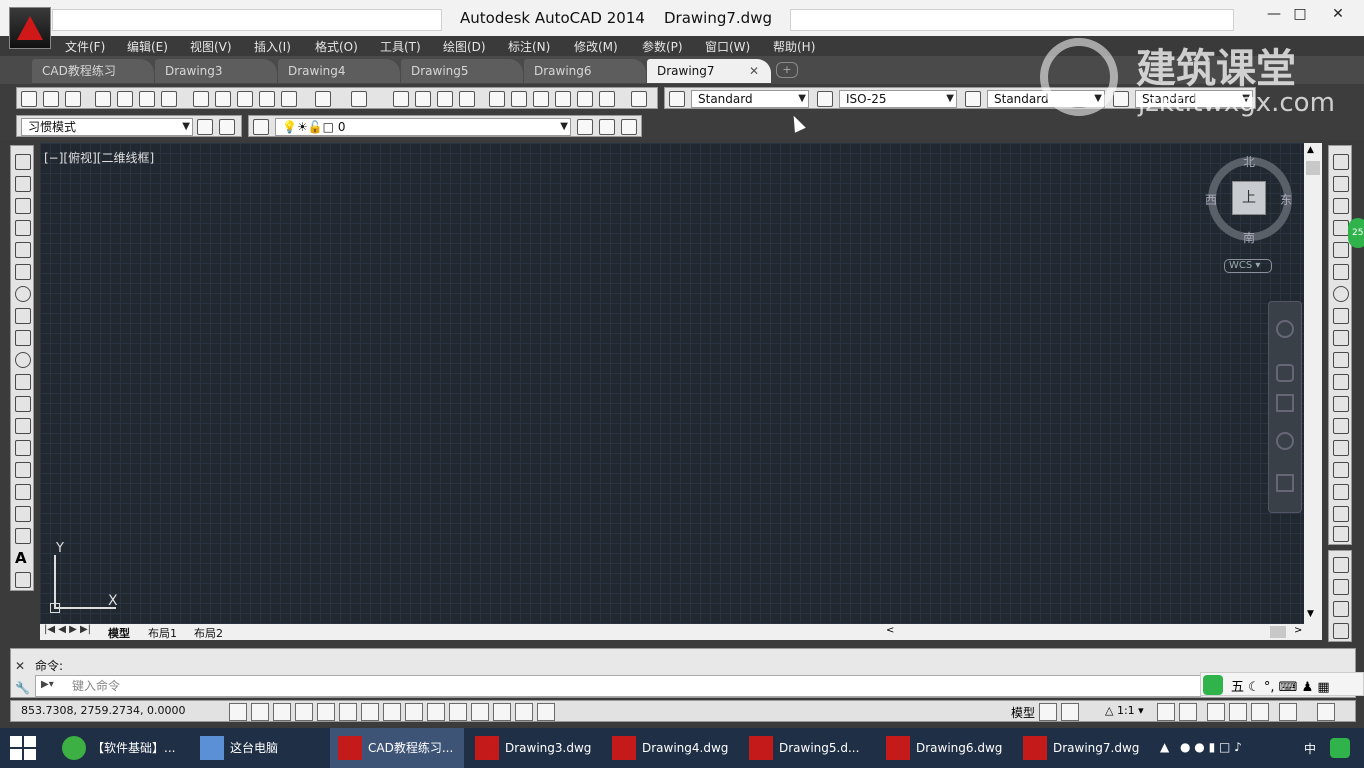 The height and width of the screenshot is (768, 1364). What do you see at coordinates (23, 448) in the screenshot?
I see `point-icon` at bounding box center [23, 448].